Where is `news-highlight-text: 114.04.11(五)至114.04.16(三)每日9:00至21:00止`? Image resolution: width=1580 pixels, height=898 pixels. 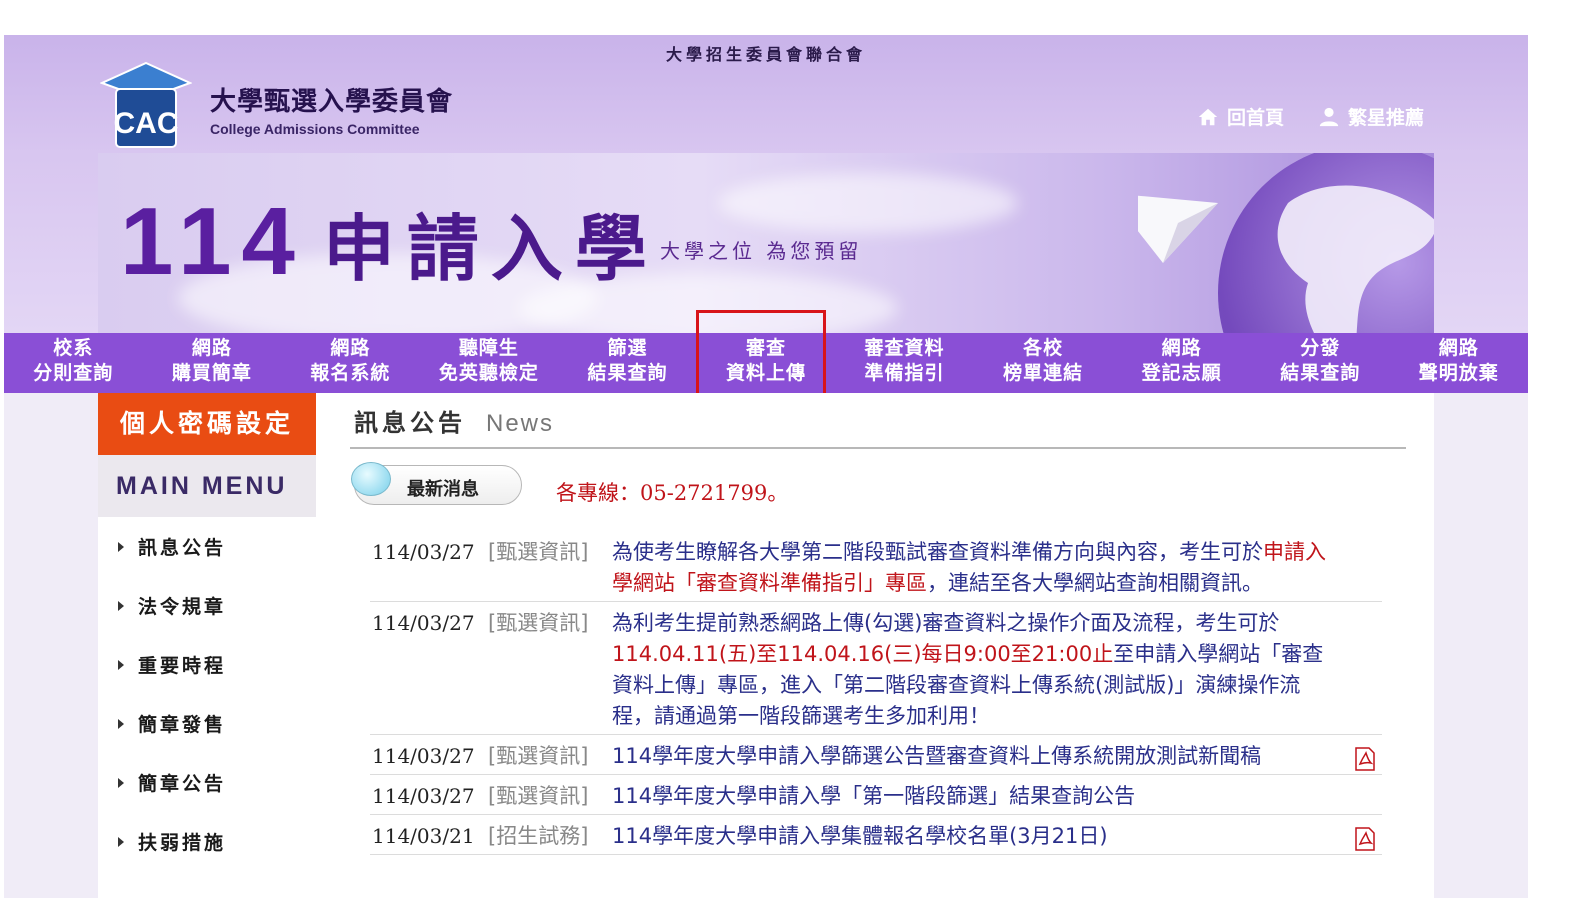 news-highlight-text: 114.04.11(五)至114.04.16(三)每日9:00至21:00止 is located at coordinates (863, 654).